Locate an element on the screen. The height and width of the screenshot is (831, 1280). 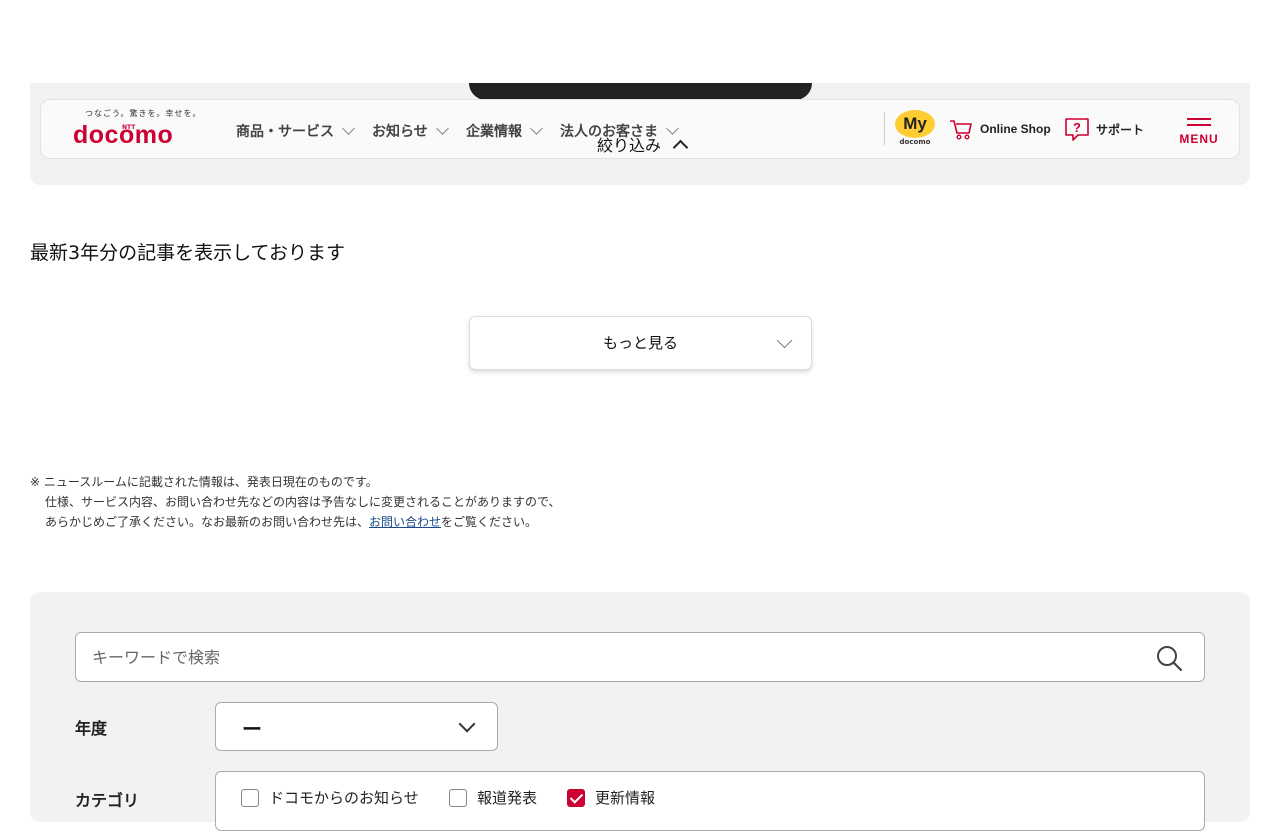
keyword-search-input is located at coordinates (640, 657).